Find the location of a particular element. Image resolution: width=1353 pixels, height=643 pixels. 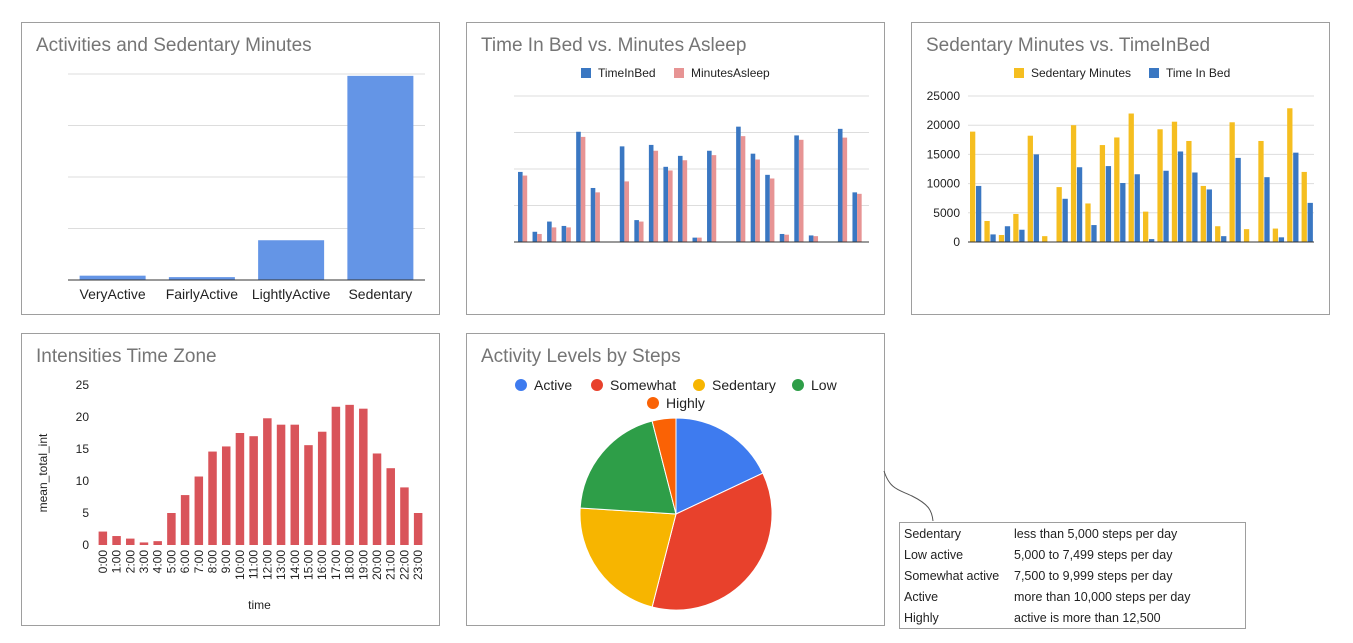

activity-levels-pie-chart: Active Somewhat Sedentary Low Highly is located at coordinates (676, 494).